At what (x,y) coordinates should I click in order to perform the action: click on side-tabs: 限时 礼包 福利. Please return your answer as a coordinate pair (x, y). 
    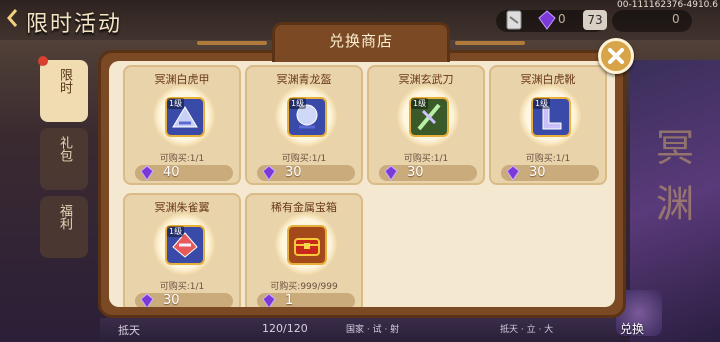
    Looking at the image, I should click on (65, 173).